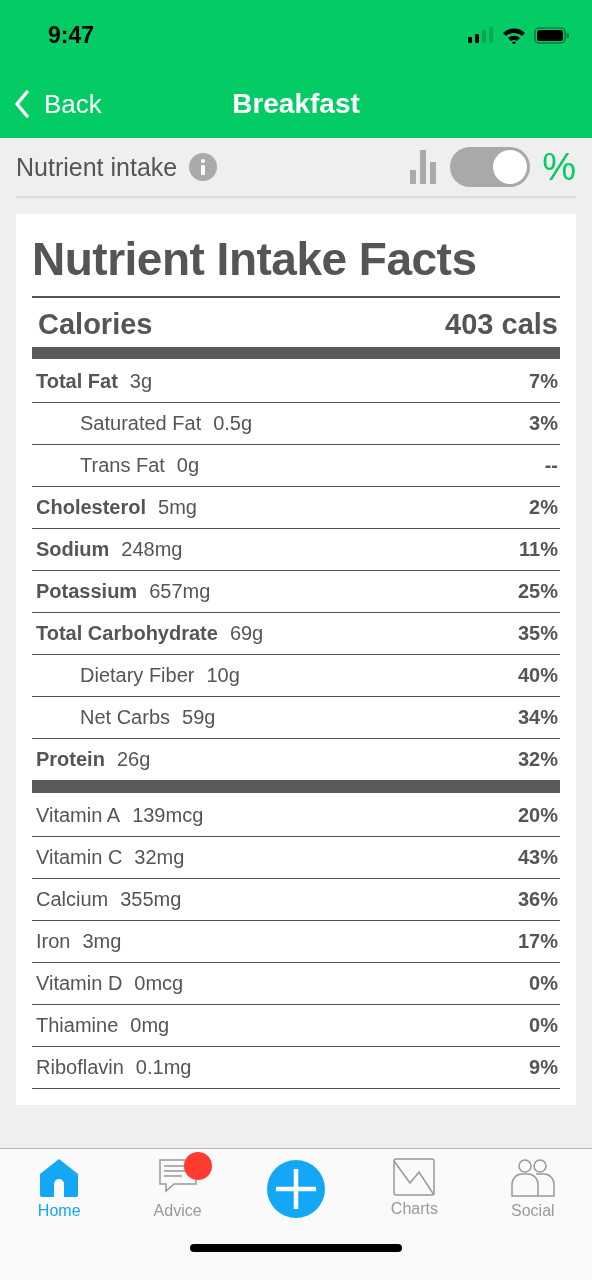 This screenshot has width=592, height=1280. Describe the element at coordinates (537, 857) in the screenshot. I see `daily-percent: 43%` at that location.